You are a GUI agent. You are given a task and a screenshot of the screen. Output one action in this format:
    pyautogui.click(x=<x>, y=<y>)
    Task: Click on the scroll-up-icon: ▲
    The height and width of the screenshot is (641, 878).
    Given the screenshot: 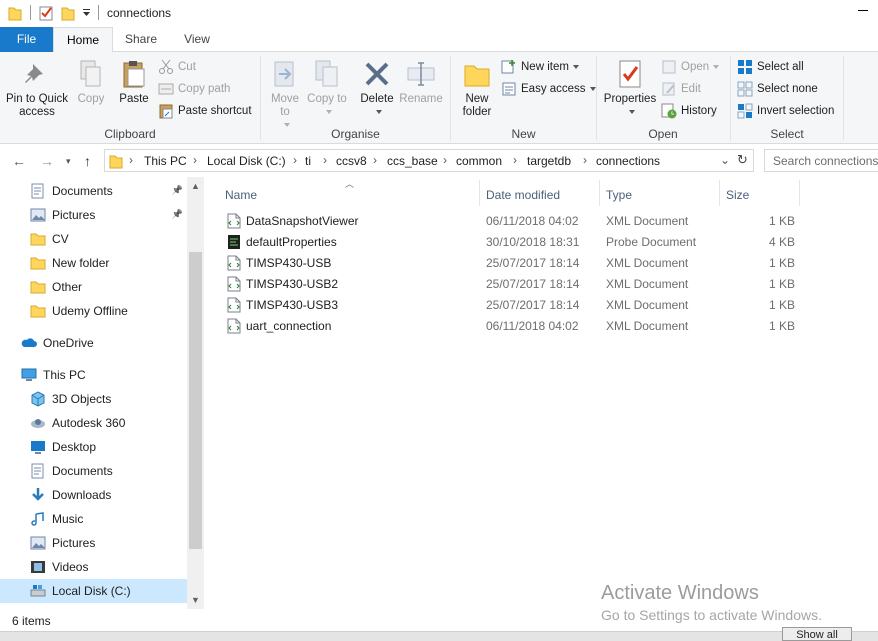 What is the action you would take?
    pyautogui.click(x=195, y=186)
    